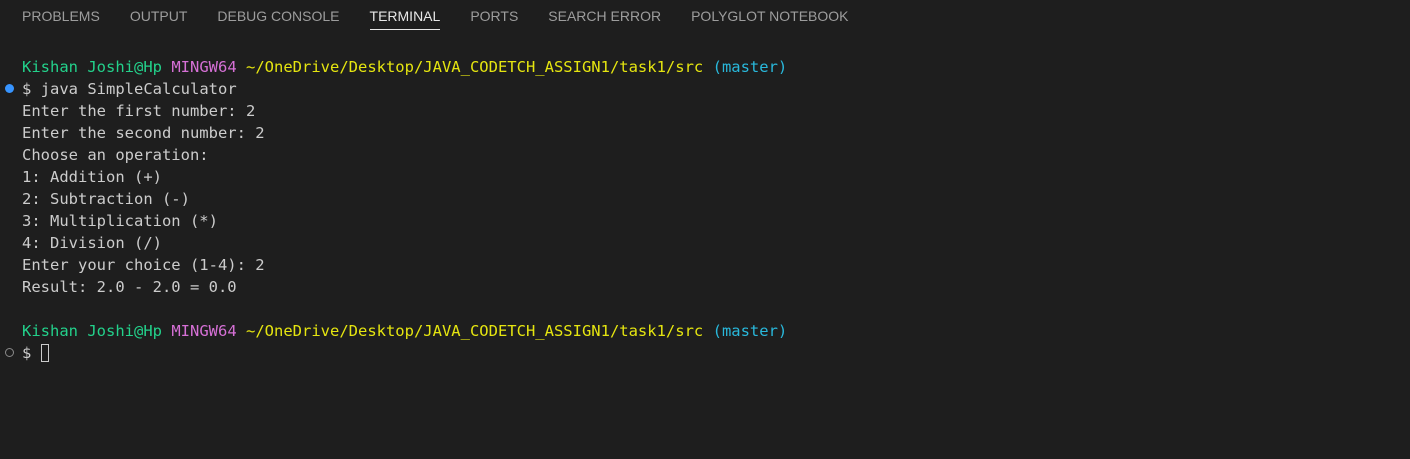 This screenshot has height=459, width=1410. I want to click on output-line: Choose an operation:, so click(115, 155).